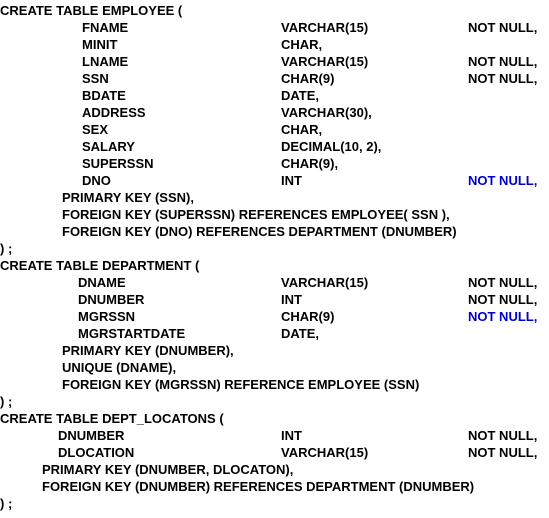 The height and width of the screenshot is (518, 549). I want to click on column-name-salary: SALARY, so click(108, 146).